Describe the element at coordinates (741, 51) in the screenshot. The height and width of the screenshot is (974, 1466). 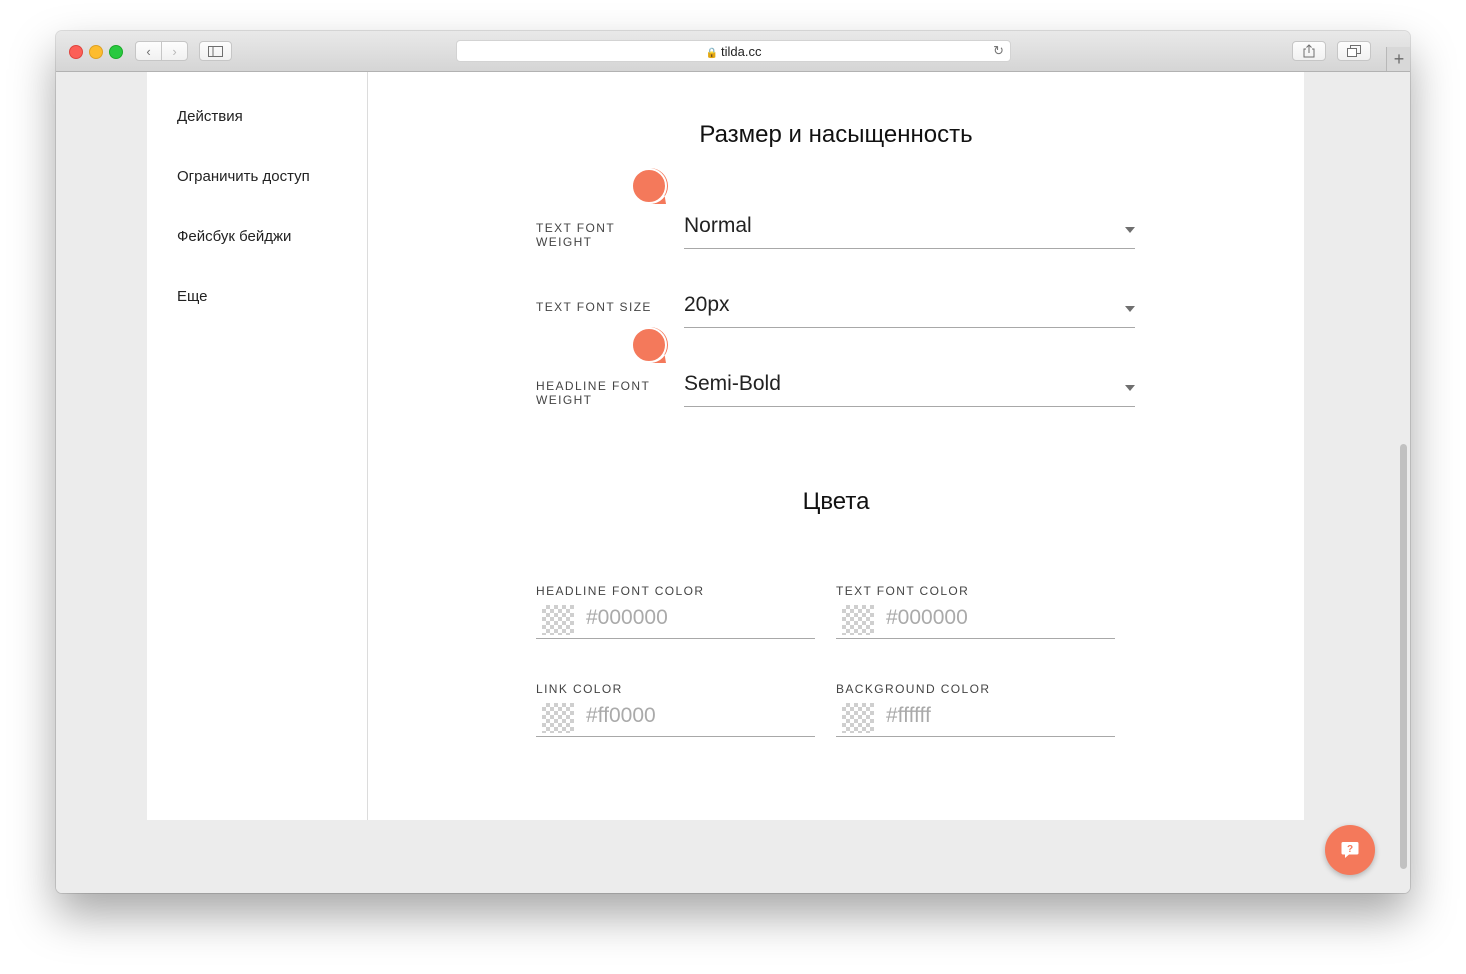
I see `url-text: tilda.cc` at that location.